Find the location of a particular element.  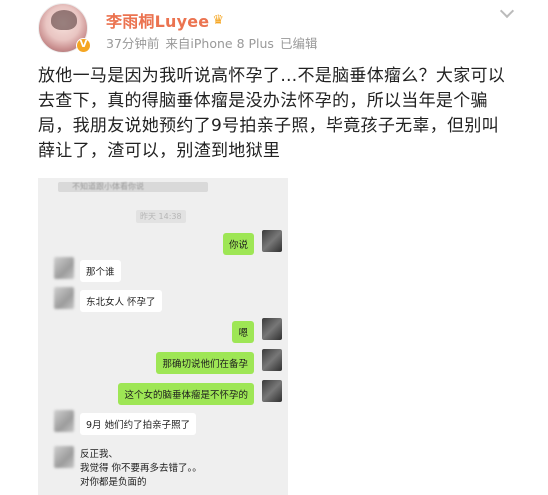

chat-bubble: 那个谁 is located at coordinates (100, 271).